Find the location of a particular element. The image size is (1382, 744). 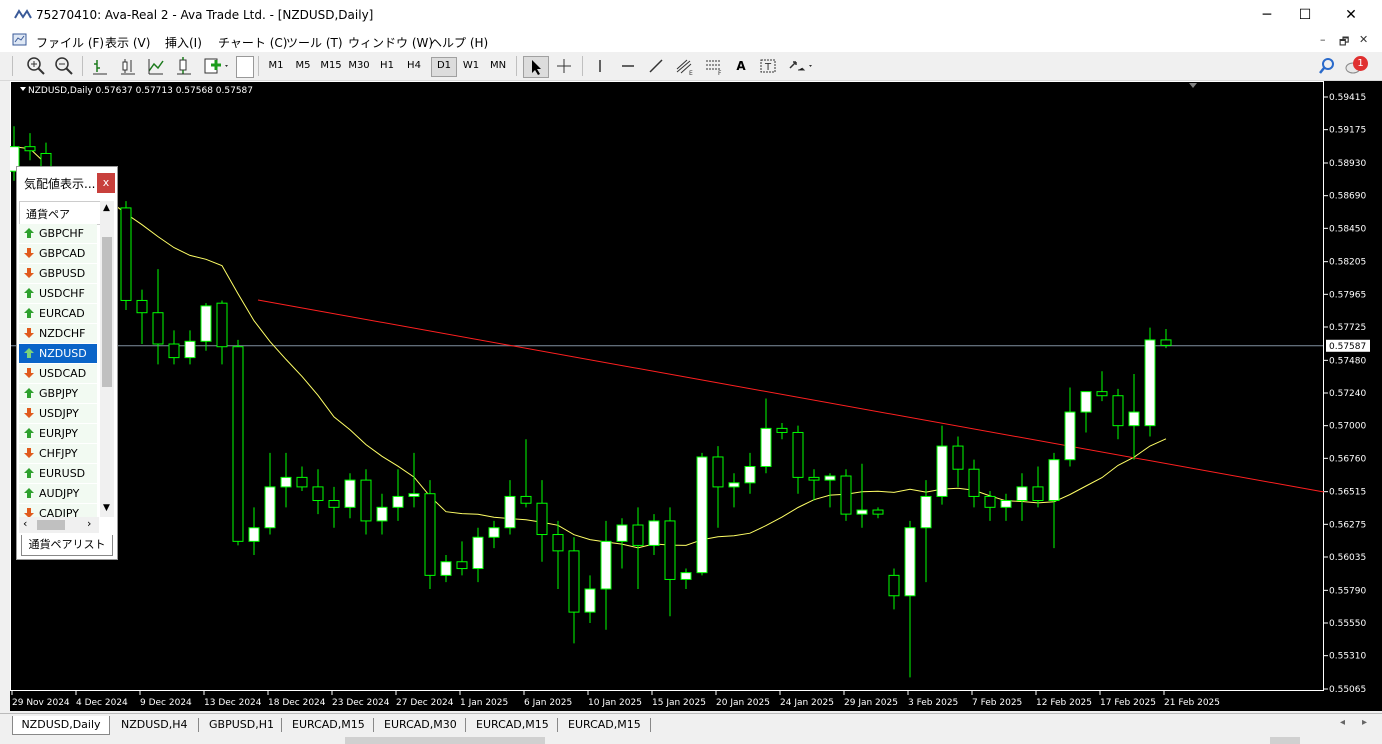

autoscroll-icon is located at coordinates (184, 66).